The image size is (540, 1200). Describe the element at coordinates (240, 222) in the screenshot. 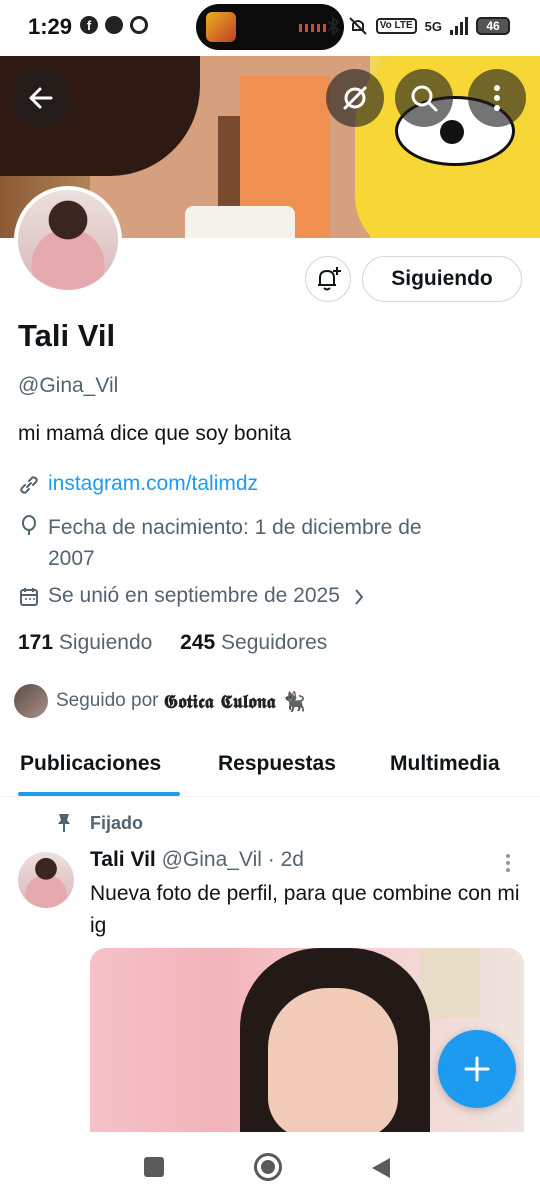

I see `banner-cup` at that location.